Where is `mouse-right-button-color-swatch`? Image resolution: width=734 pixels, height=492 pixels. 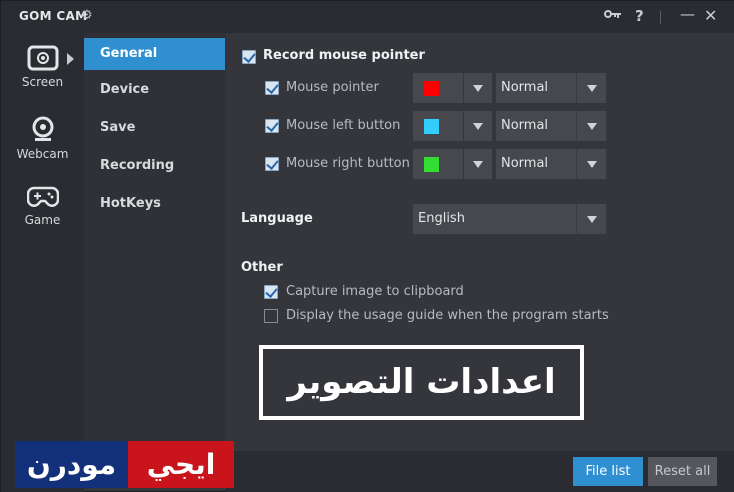 mouse-right-button-color-swatch is located at coordinates (431, 164).